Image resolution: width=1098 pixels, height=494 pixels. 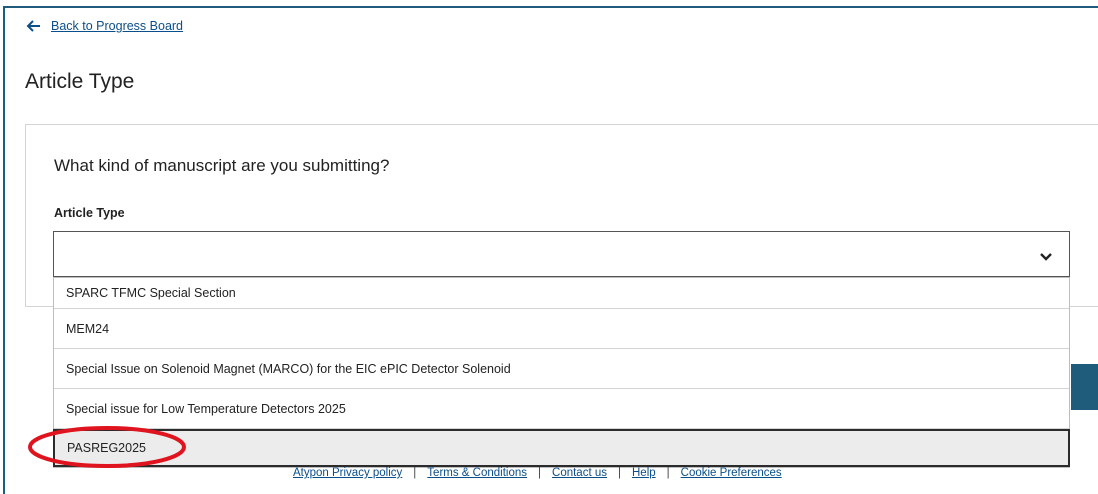 I want to click on dropdown-option-sparc-tfmc: SPARC TFMC Special Section, so click(x=561, y=293).